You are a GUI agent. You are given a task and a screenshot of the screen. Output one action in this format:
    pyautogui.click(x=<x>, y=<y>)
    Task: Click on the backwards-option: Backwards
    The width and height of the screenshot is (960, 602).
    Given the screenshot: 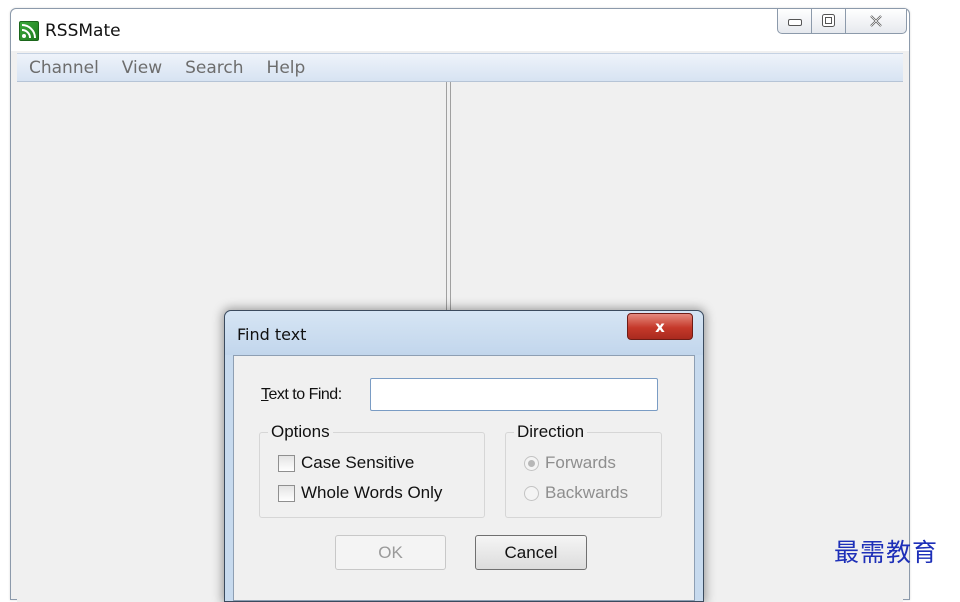 What is the action you would take?
    pyautogui.click(x=576, y=493)
    